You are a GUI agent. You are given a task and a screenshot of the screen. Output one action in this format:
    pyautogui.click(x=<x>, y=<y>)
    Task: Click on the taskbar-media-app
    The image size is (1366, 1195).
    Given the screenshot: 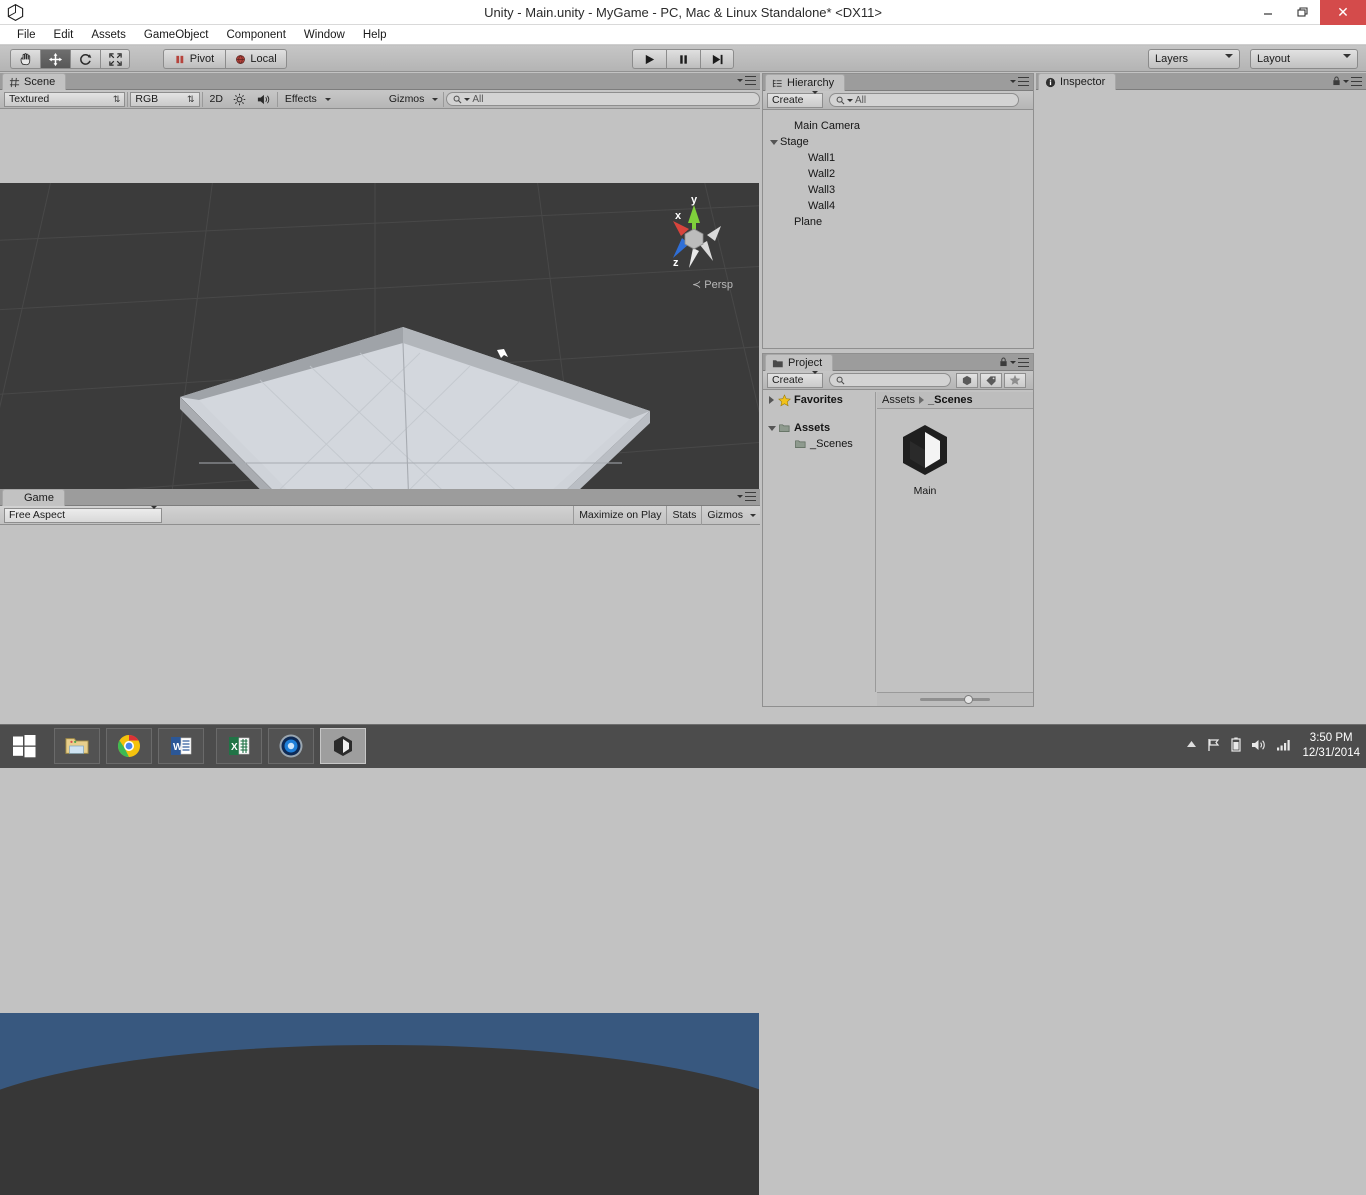 What is the action you would take?
    pyautogui.click(x=291, y=746)
    